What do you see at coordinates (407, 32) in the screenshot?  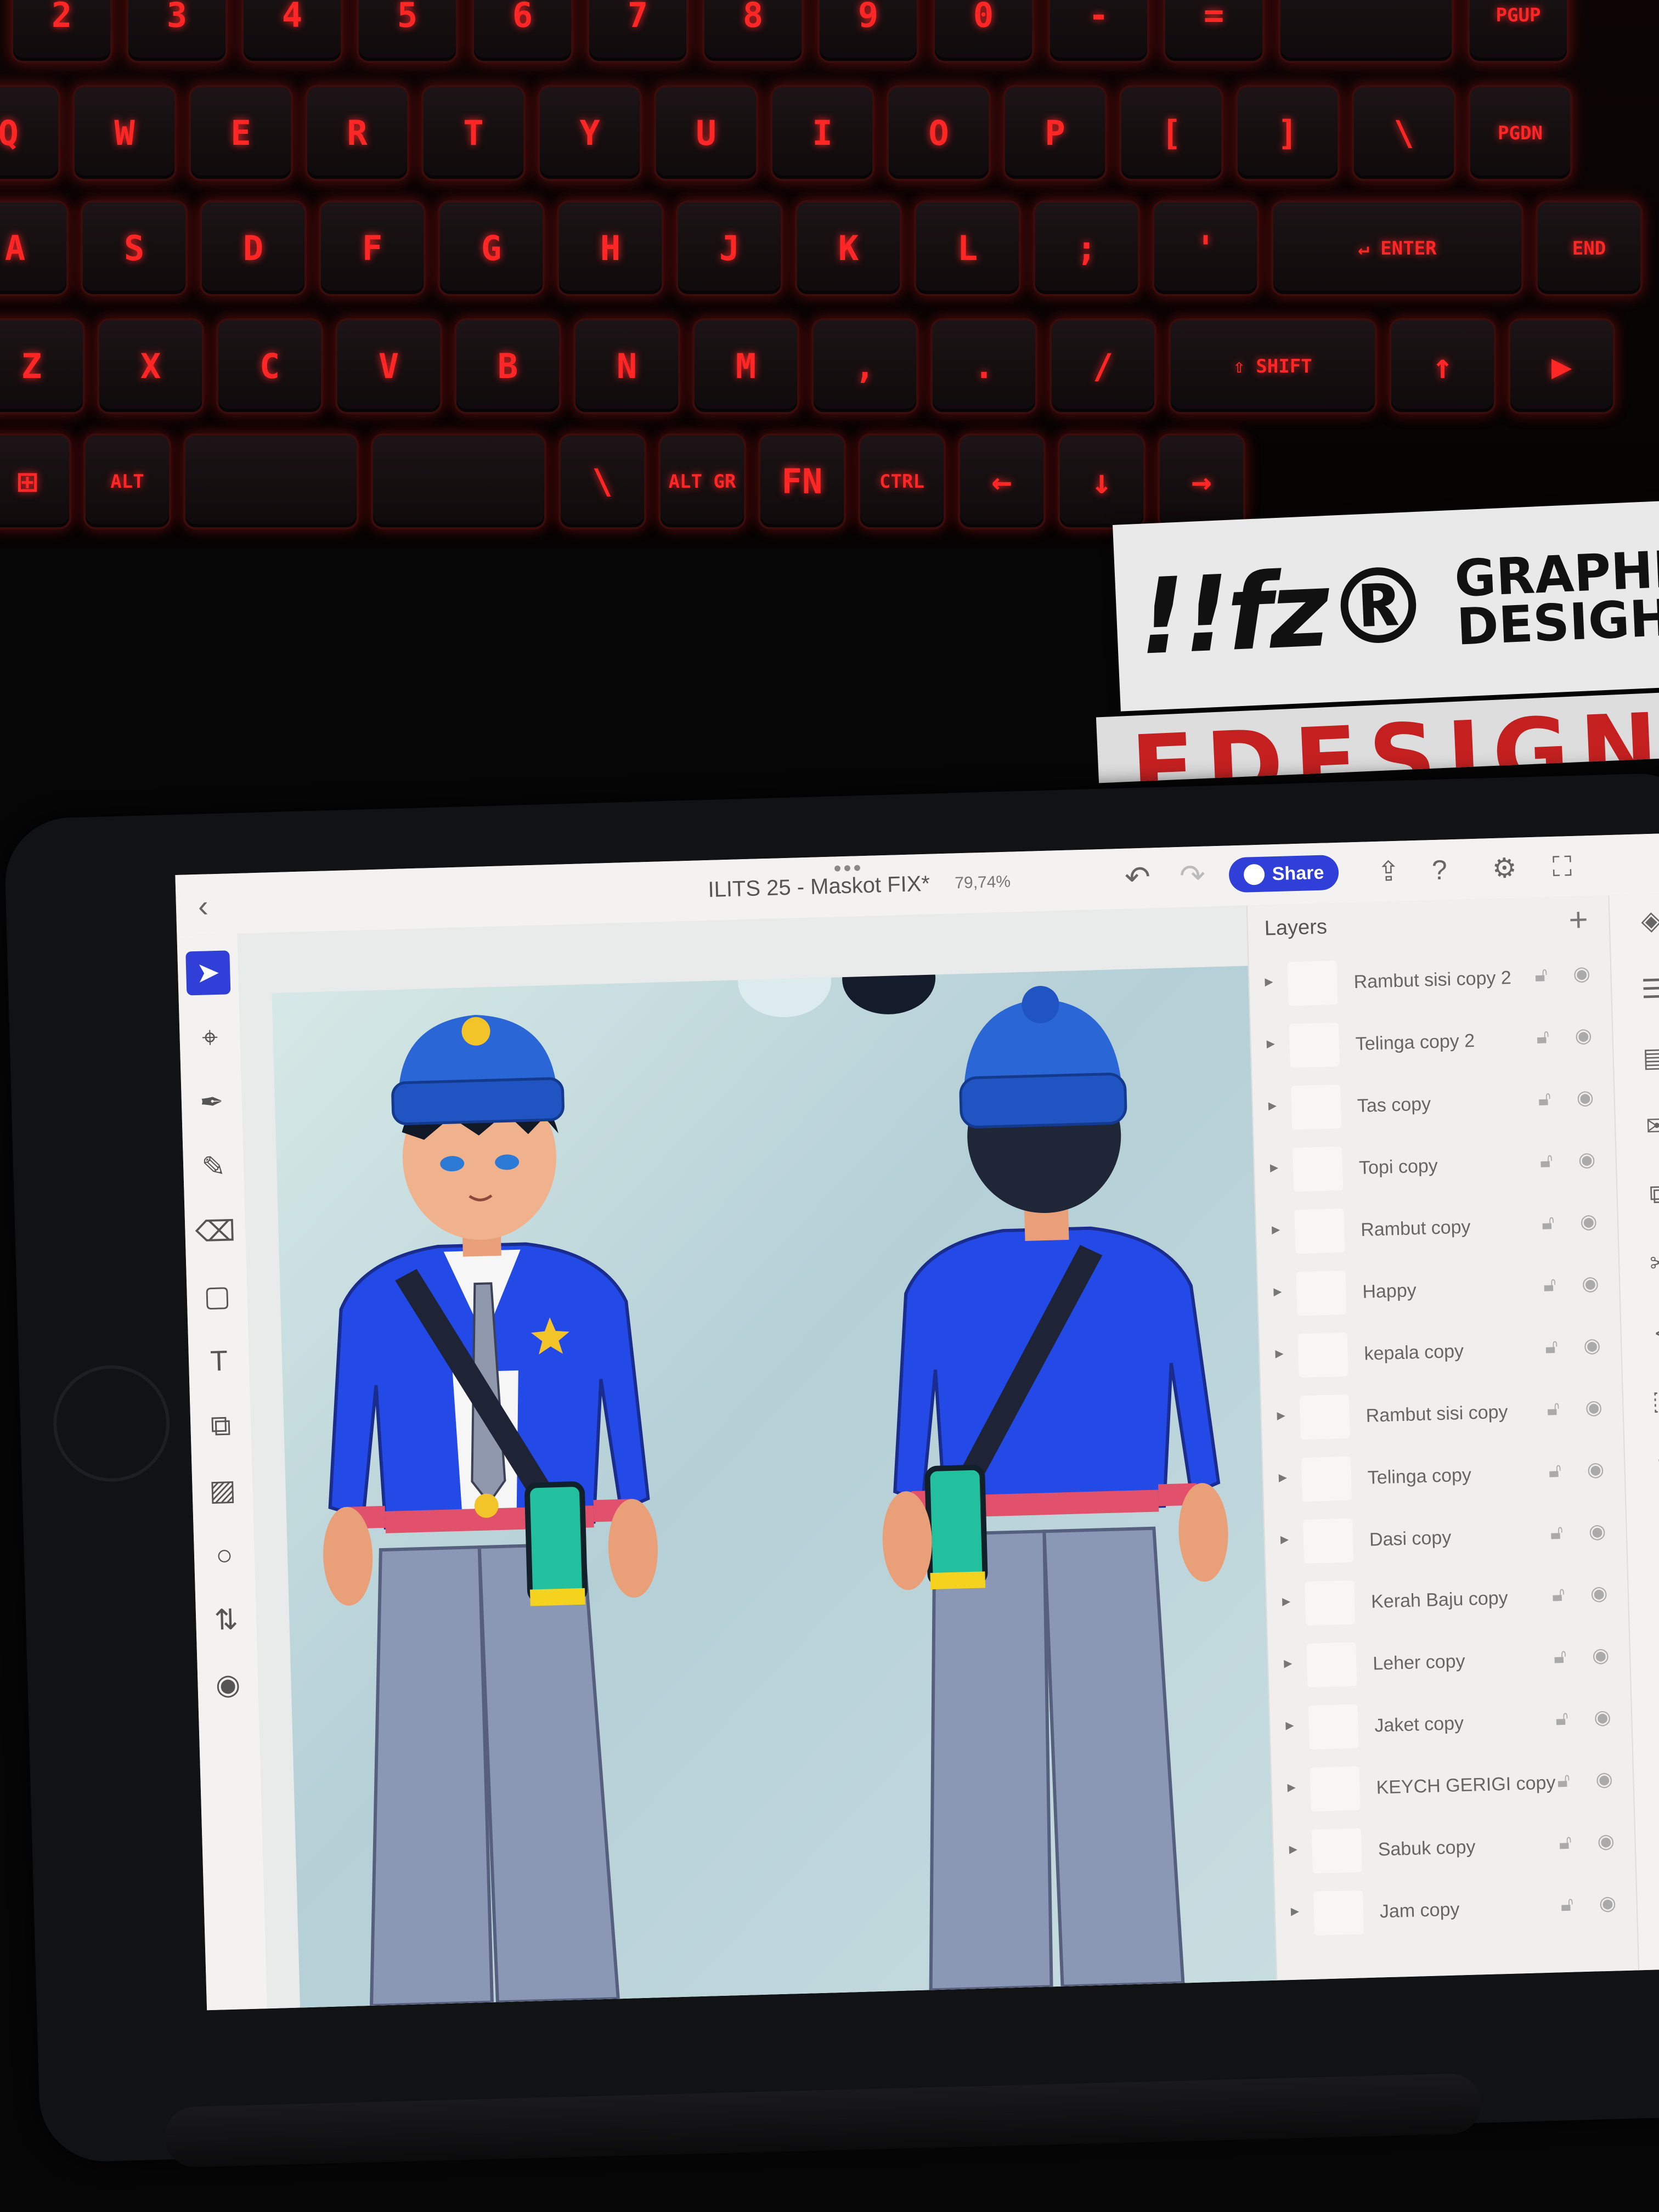 I see `keyboard-key: 5` at bounding box center [407, 32].